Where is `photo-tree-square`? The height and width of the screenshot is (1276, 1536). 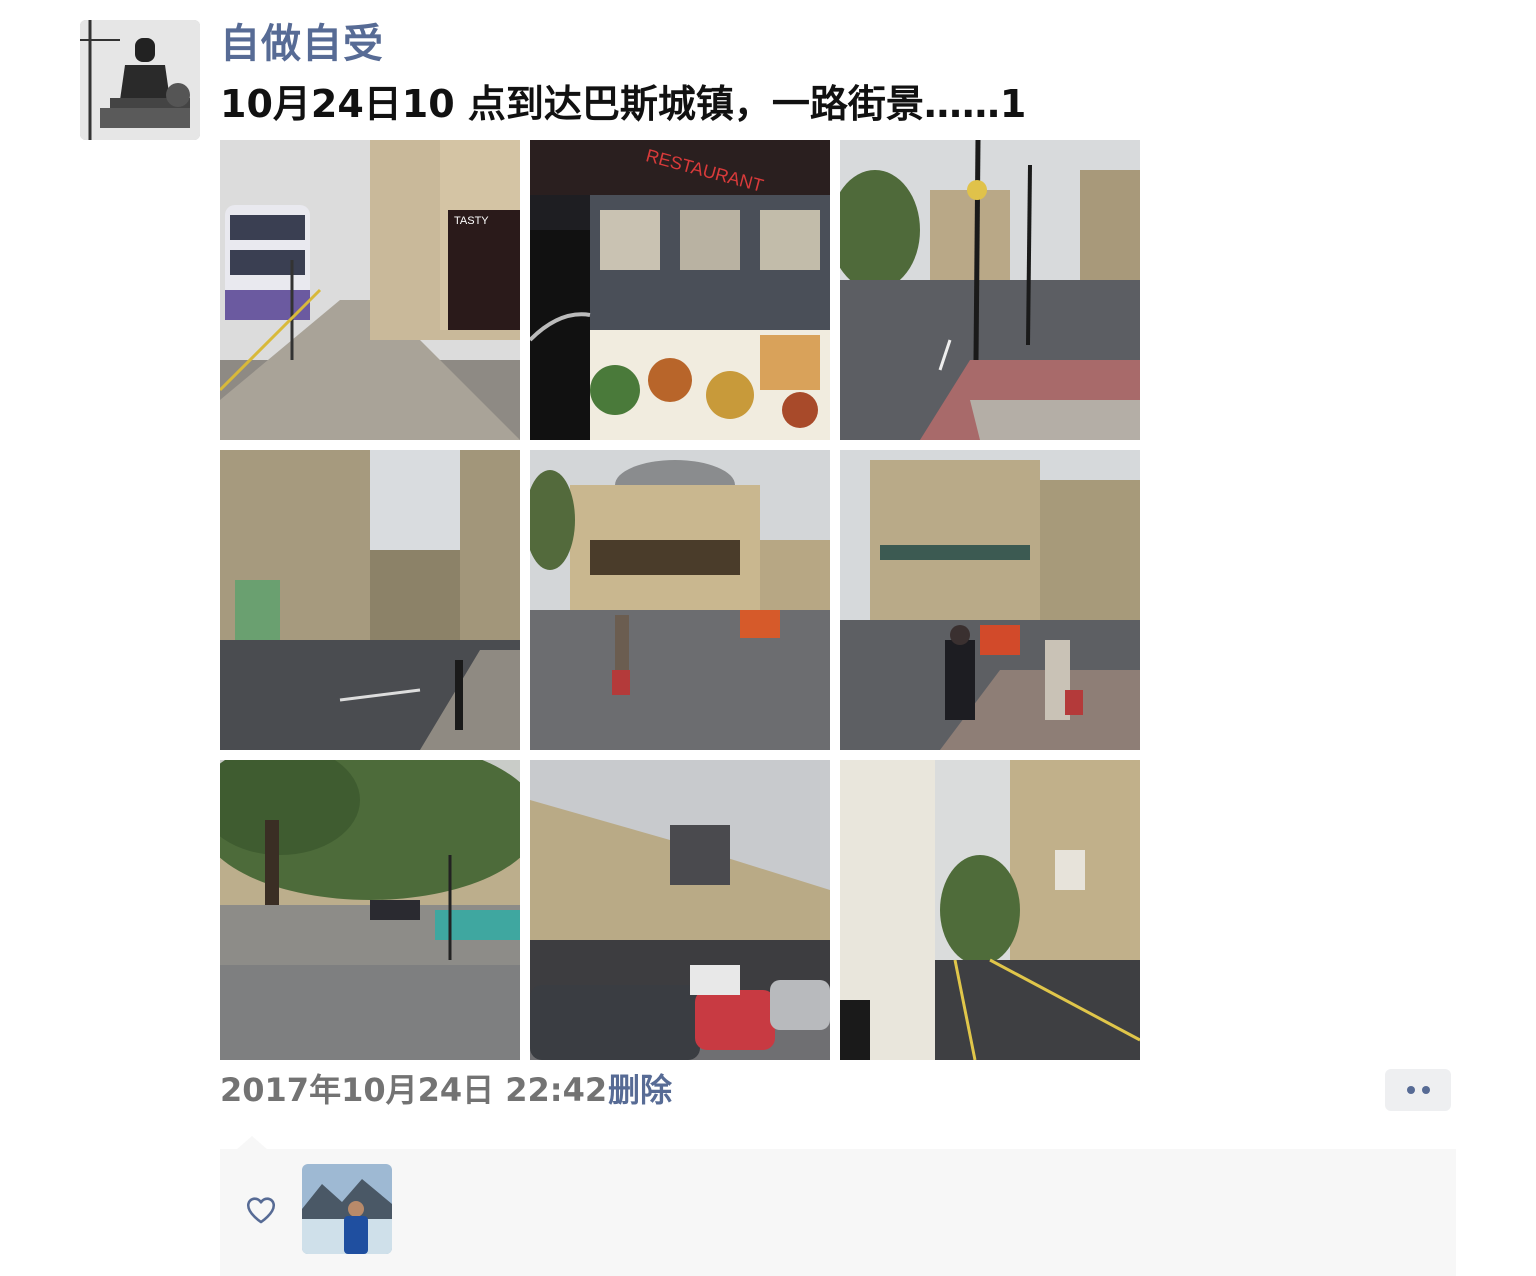 photo-tree-square is located at coordinates (370, 910).